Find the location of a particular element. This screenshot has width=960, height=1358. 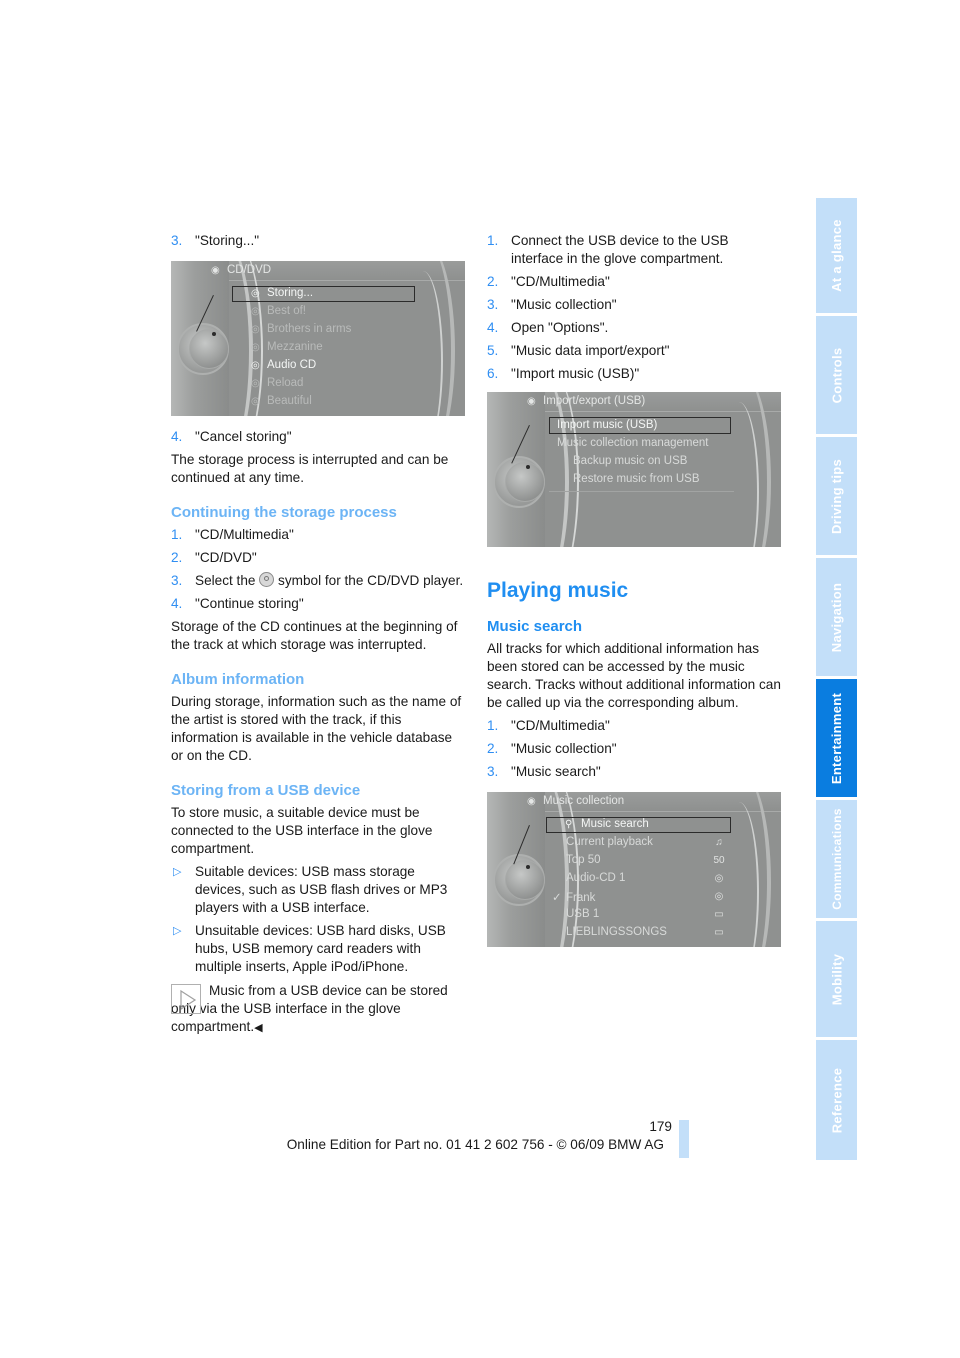

menu-item-label: Import music (USB) is located at coordinates (607, 425).